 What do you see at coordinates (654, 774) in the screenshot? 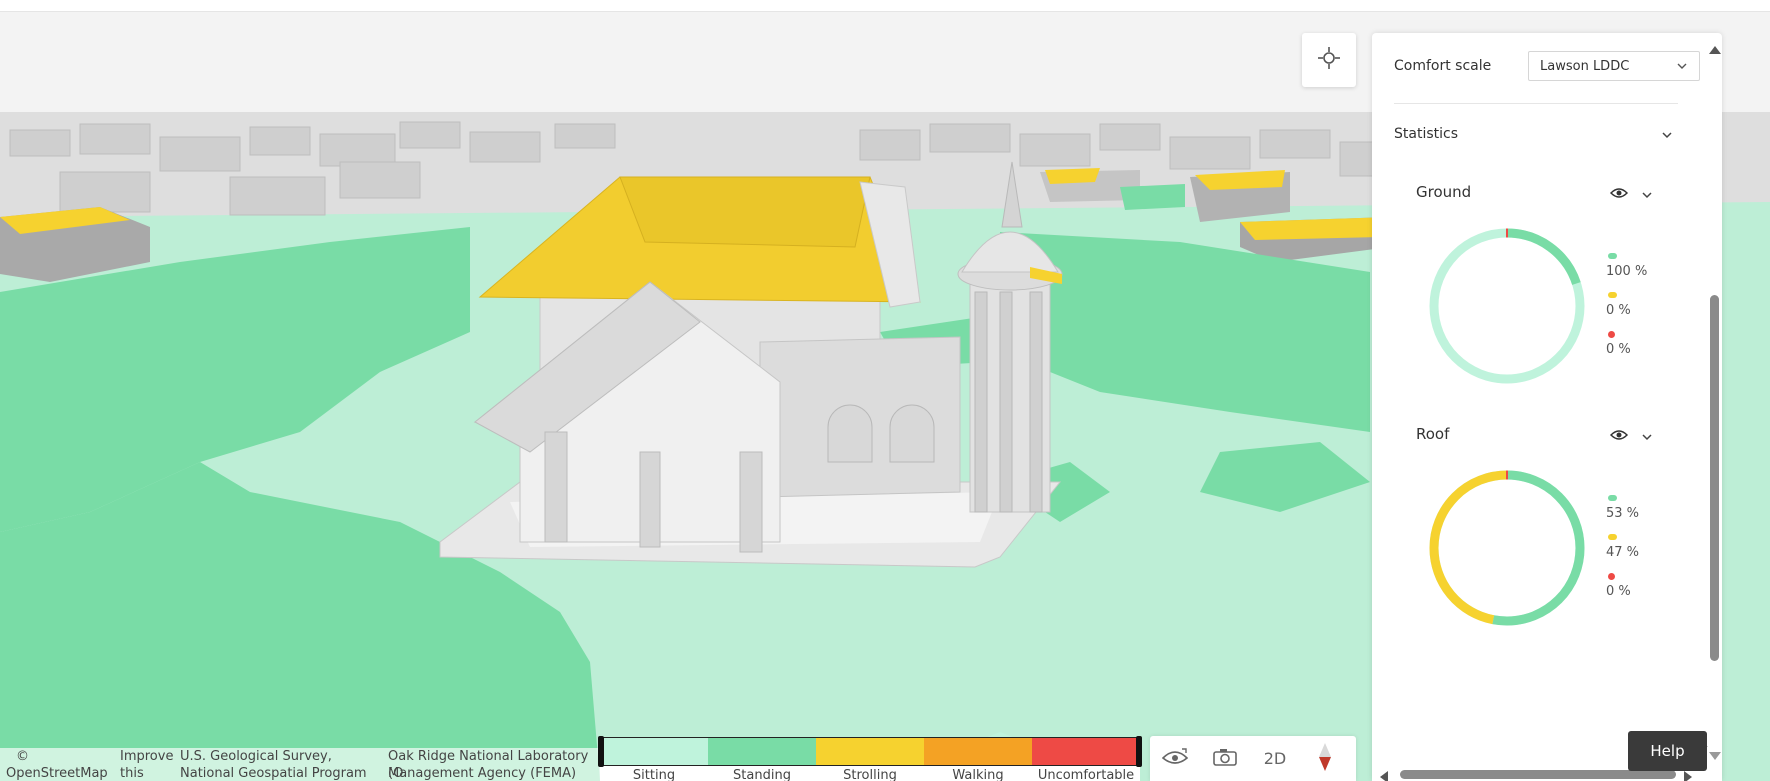
I see `legend-label-sitting: Sitting` at bounding box center [654, 774].